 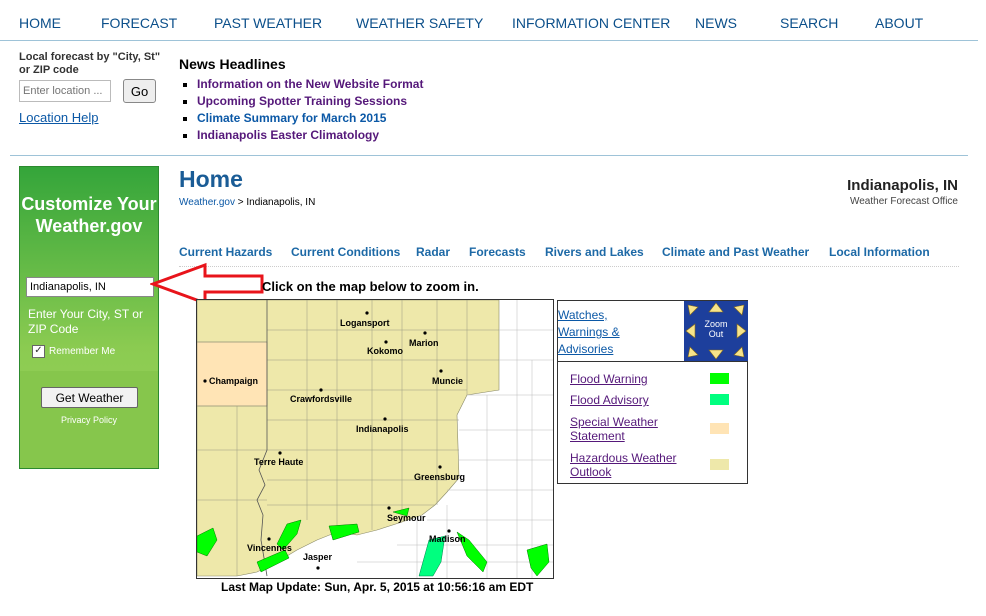 What do you see at coordinates (652, 361) in the screenshot?
I see `legend-divider` at bounding box center [652, 361].